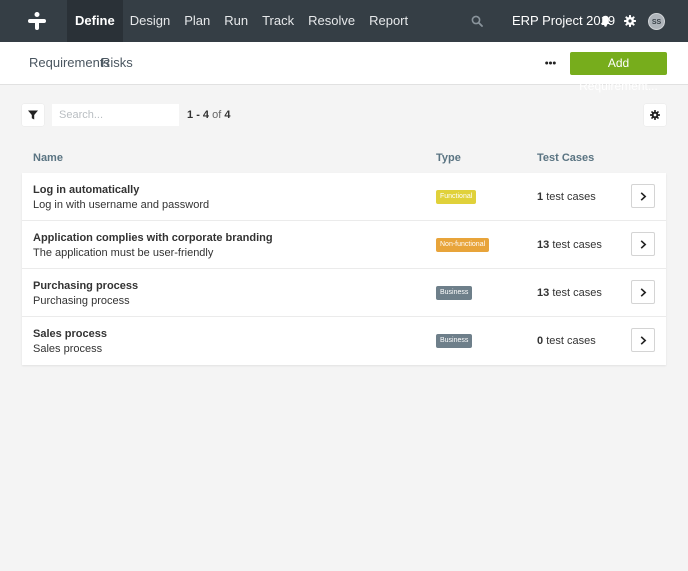  I want to click on nav-item-run: Run, so click(236, 21).